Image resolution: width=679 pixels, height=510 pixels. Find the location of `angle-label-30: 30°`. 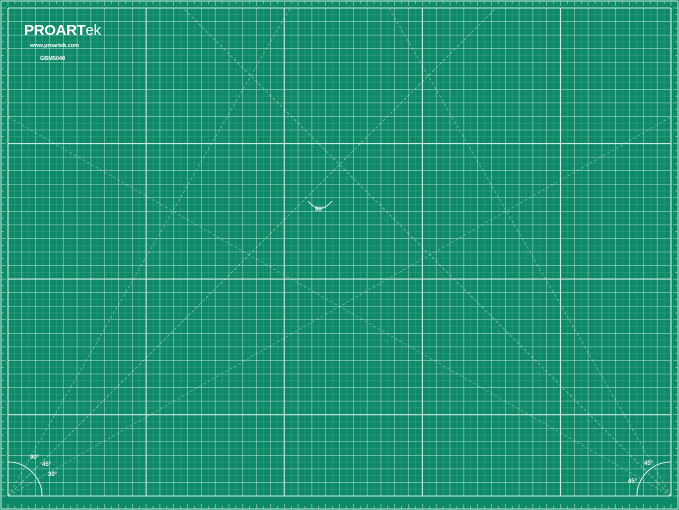

angle-label-30: 30° is located at coordinates (53, 475).